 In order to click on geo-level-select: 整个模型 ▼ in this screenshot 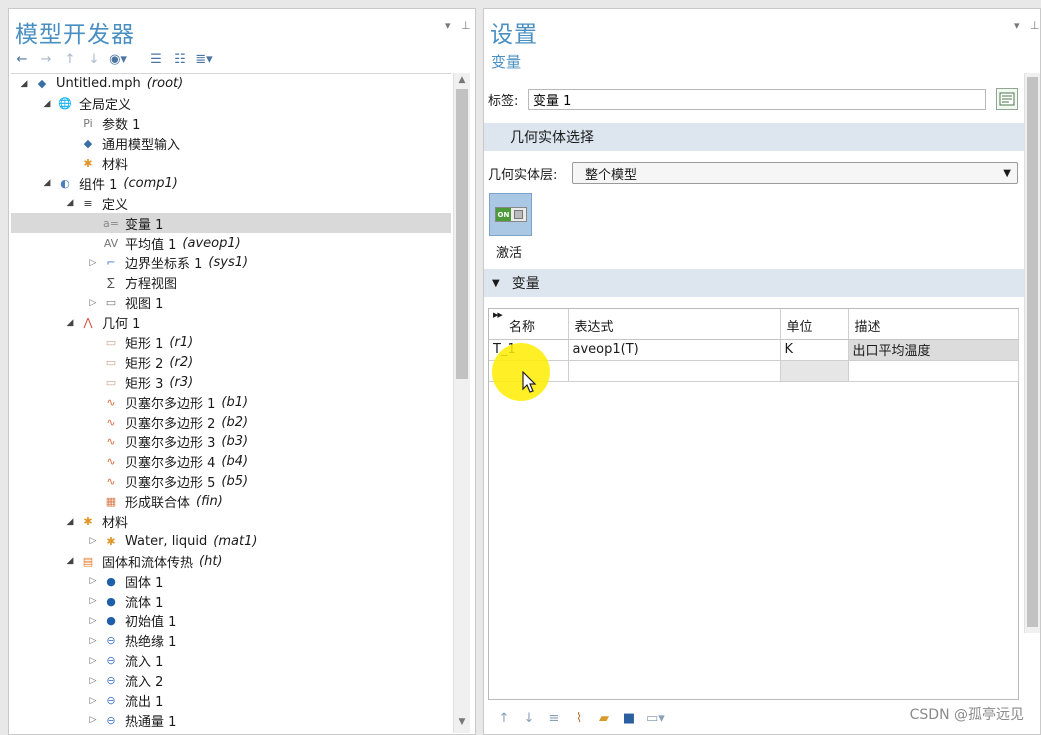, I will do `click(795, 173)`.